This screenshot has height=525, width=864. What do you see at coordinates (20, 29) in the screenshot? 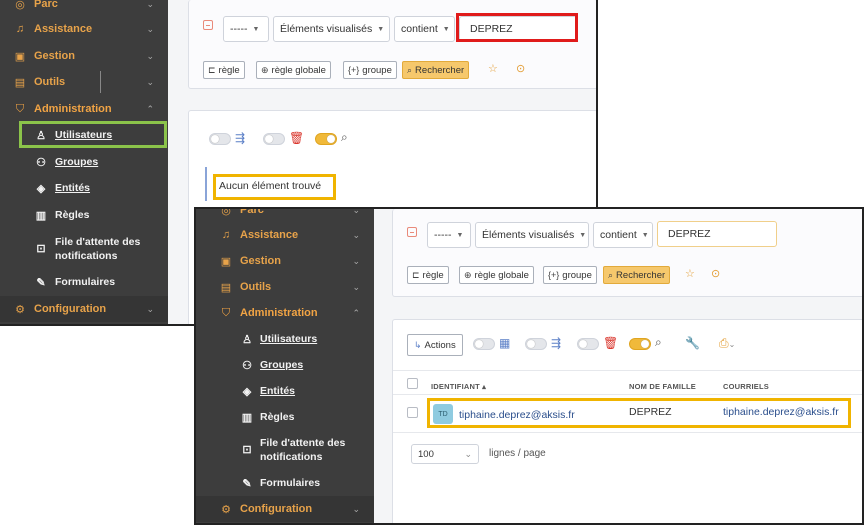
I see `headset-icon: ♫` at bounding box center [20, 29].